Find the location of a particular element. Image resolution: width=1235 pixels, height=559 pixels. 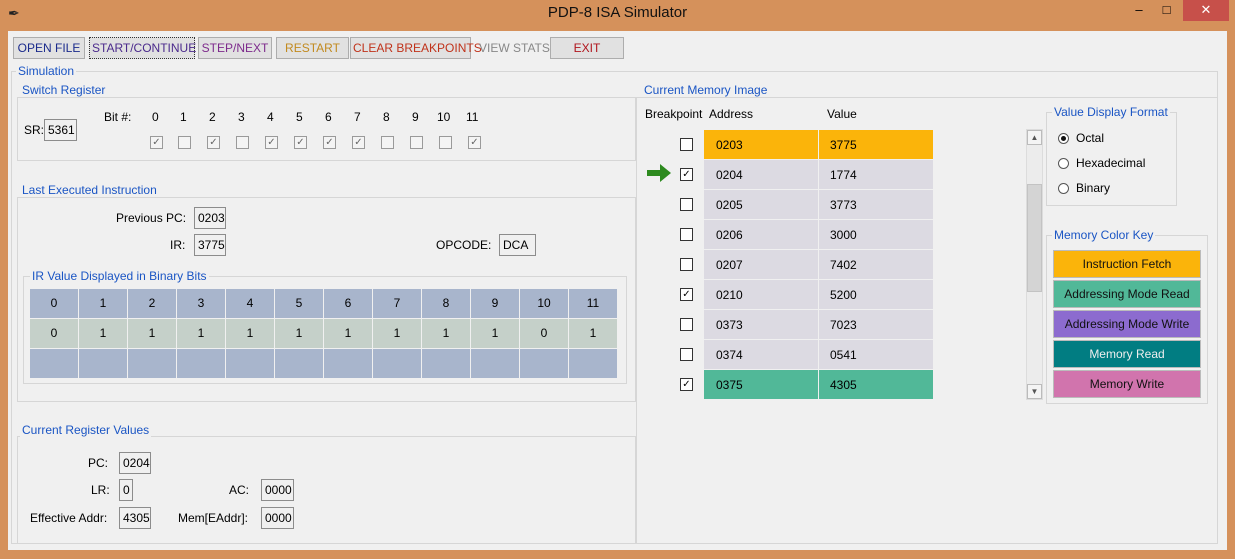

memory-row: 0207 7402 is located at coordinates (818, 264).